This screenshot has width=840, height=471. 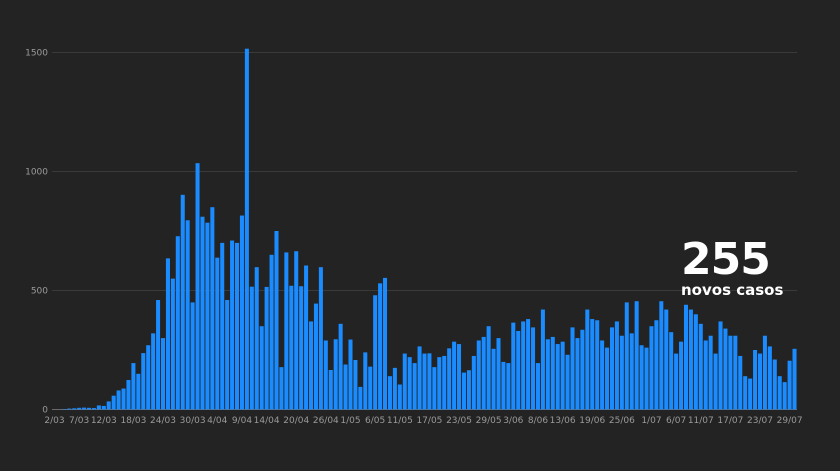 I want to click on x-tick-label: 7/03, so click(x=79, y=421).